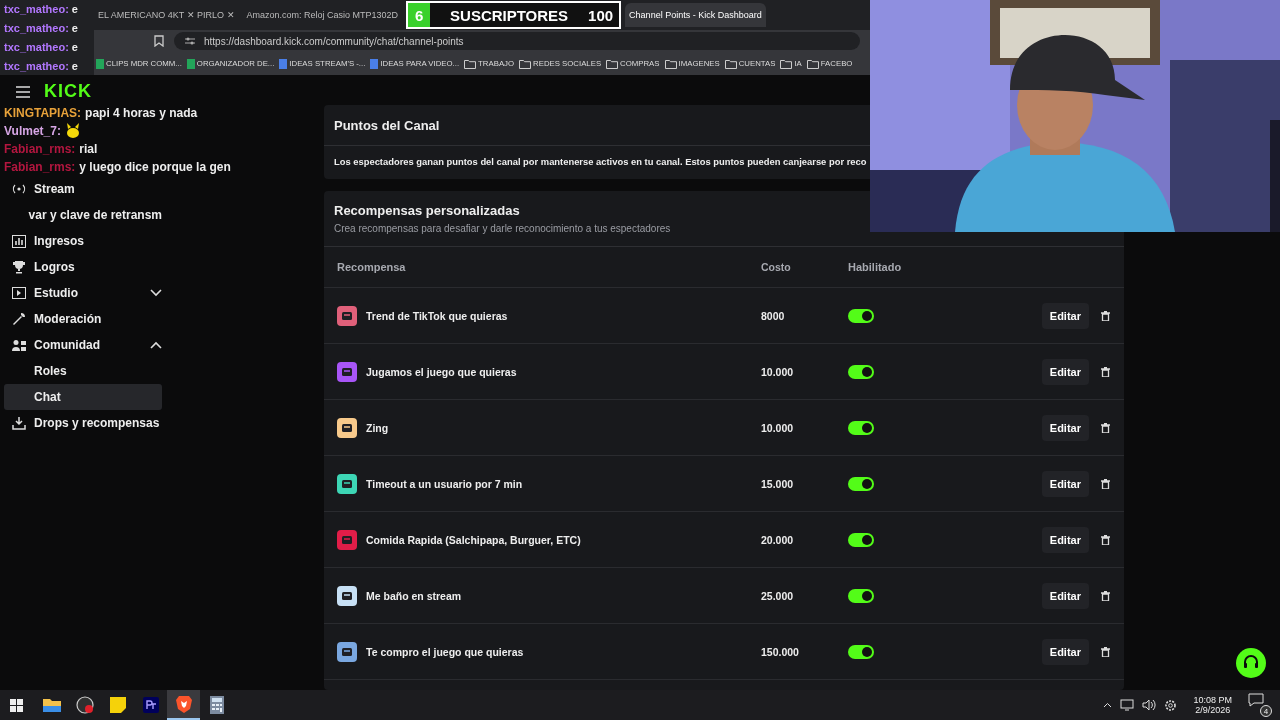  Describe the element at coordinates (16, 705) in the screenshot. I see `windows-start-icon` at that location.